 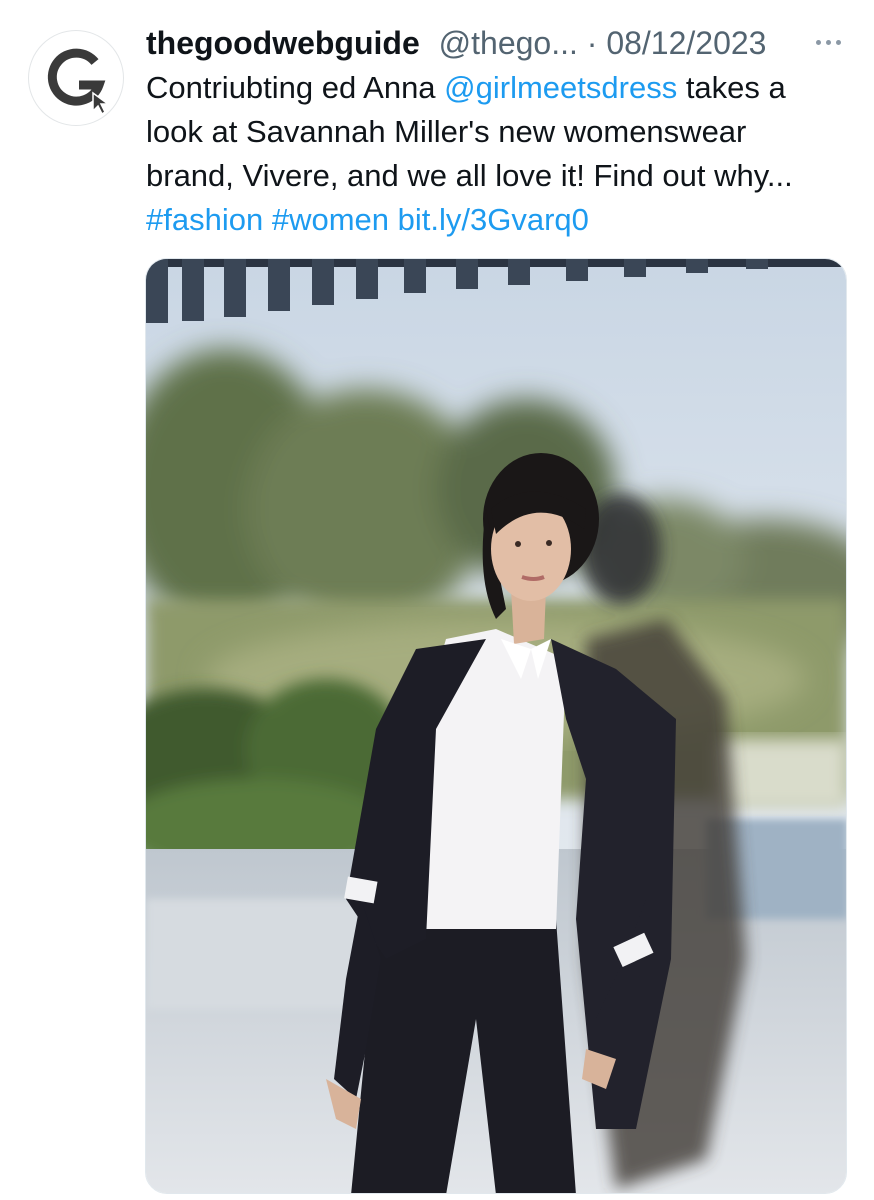 I want to click on avatar, so click(x=76, y=78).